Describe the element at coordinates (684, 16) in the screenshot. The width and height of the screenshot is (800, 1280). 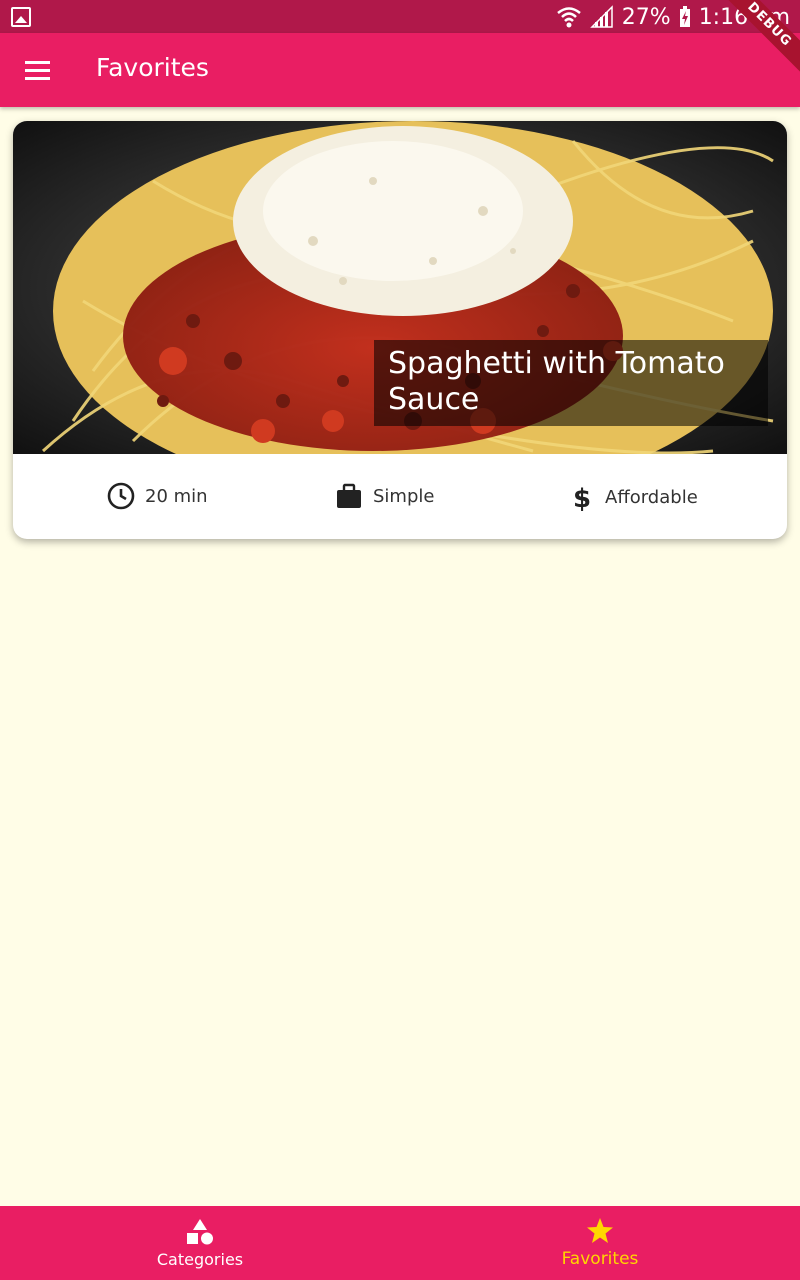
I see `battery-charging-icon` at that location.